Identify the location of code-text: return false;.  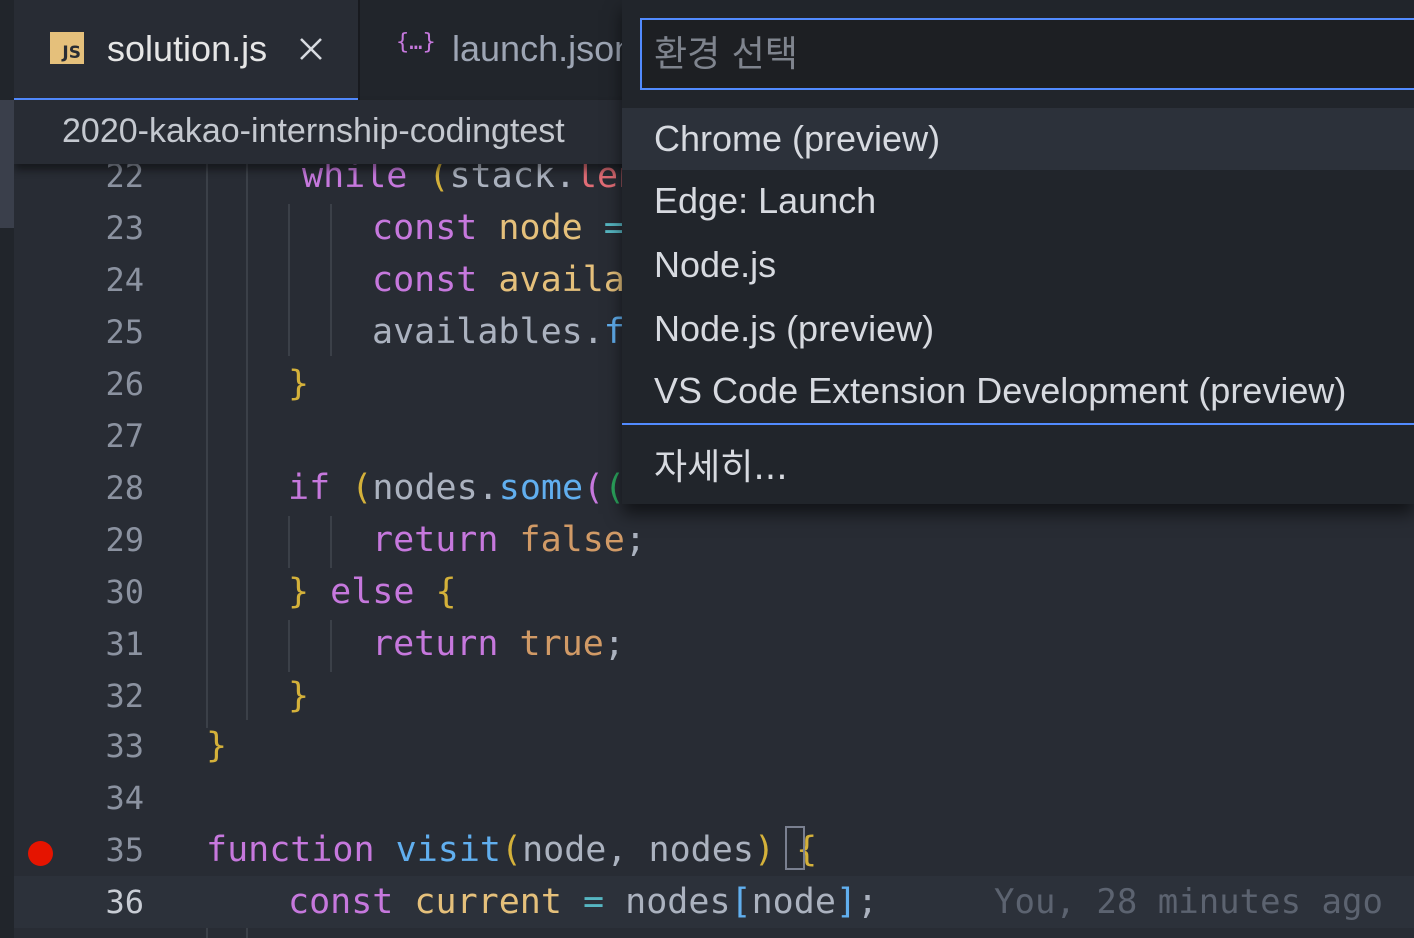
(509, 540).